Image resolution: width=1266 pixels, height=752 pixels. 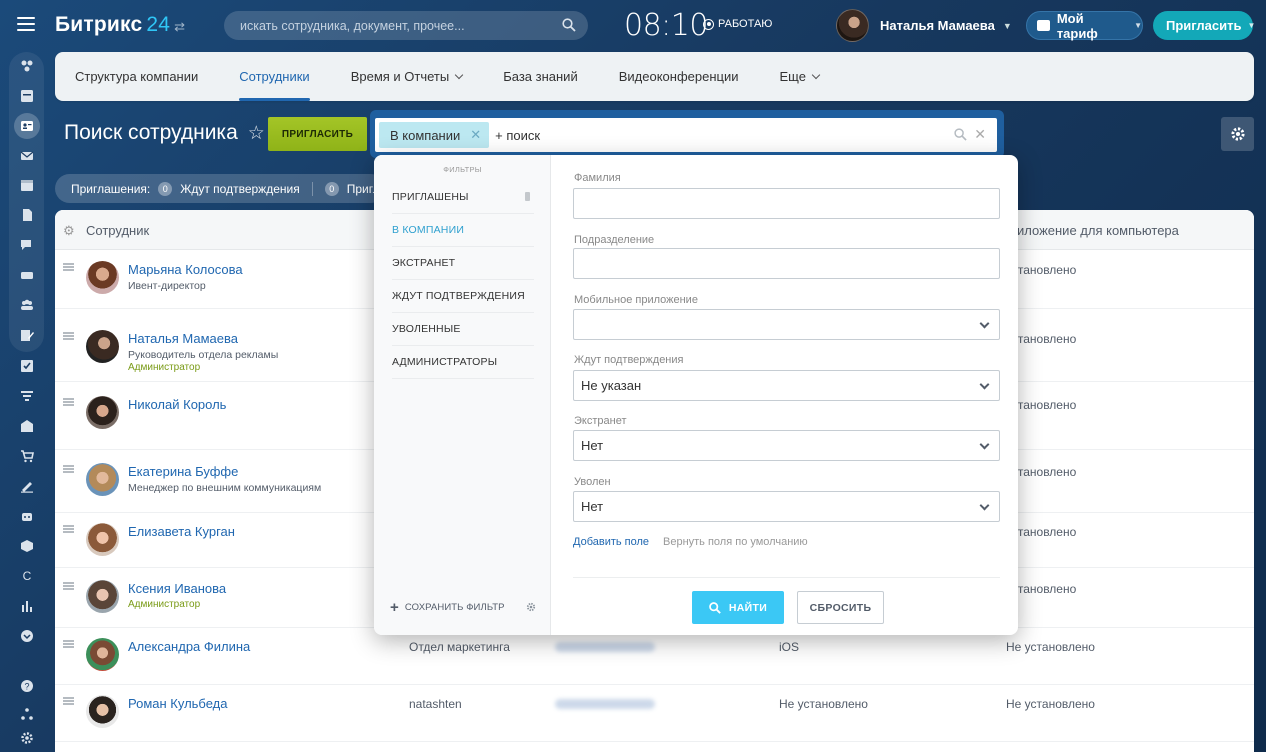 I want to click on column-header-employee: Сотрудник, so click(x=117, y=230).